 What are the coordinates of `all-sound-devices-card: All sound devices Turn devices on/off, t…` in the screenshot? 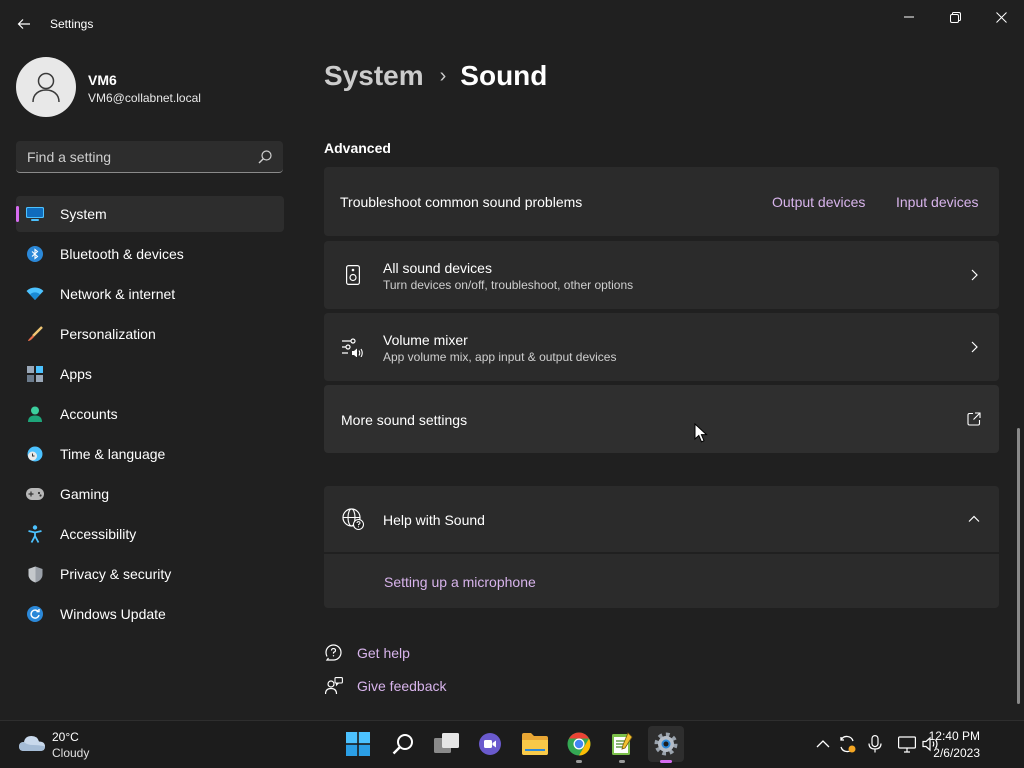 It's located at (661, 275).